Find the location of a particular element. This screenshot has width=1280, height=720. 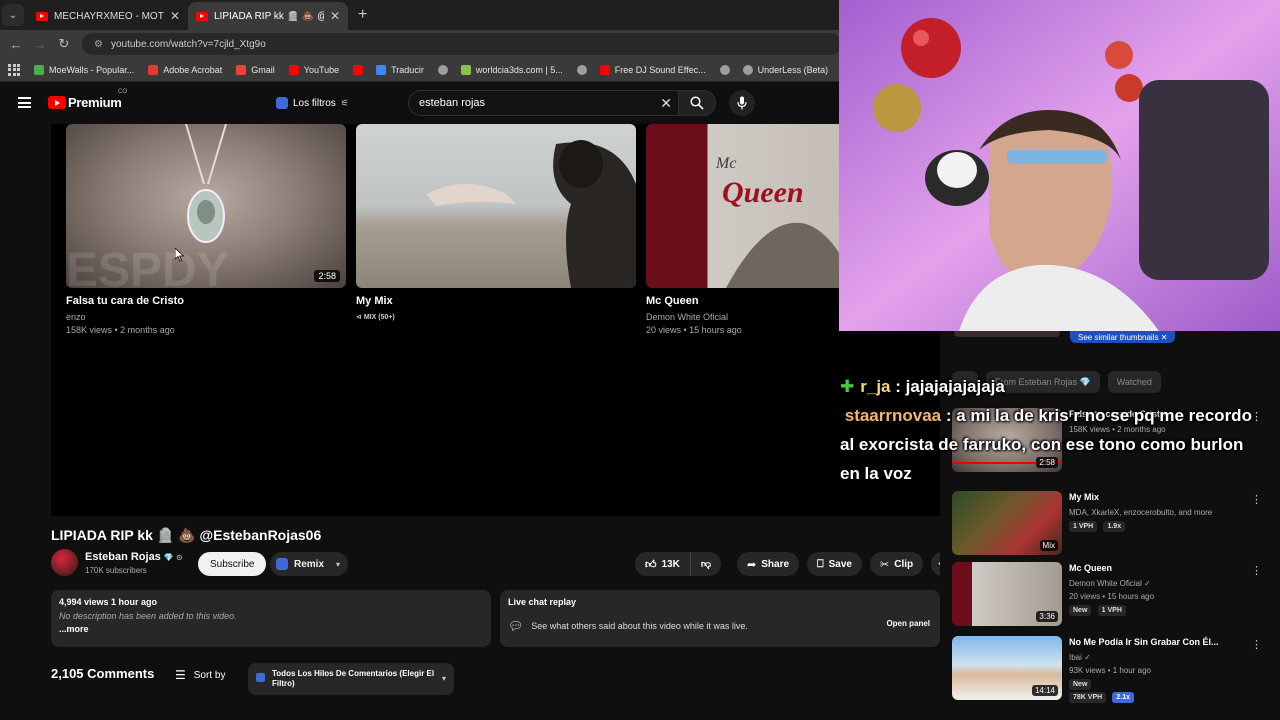

recommended-thumbnail: Mix is located at coordinates (1007, 523).